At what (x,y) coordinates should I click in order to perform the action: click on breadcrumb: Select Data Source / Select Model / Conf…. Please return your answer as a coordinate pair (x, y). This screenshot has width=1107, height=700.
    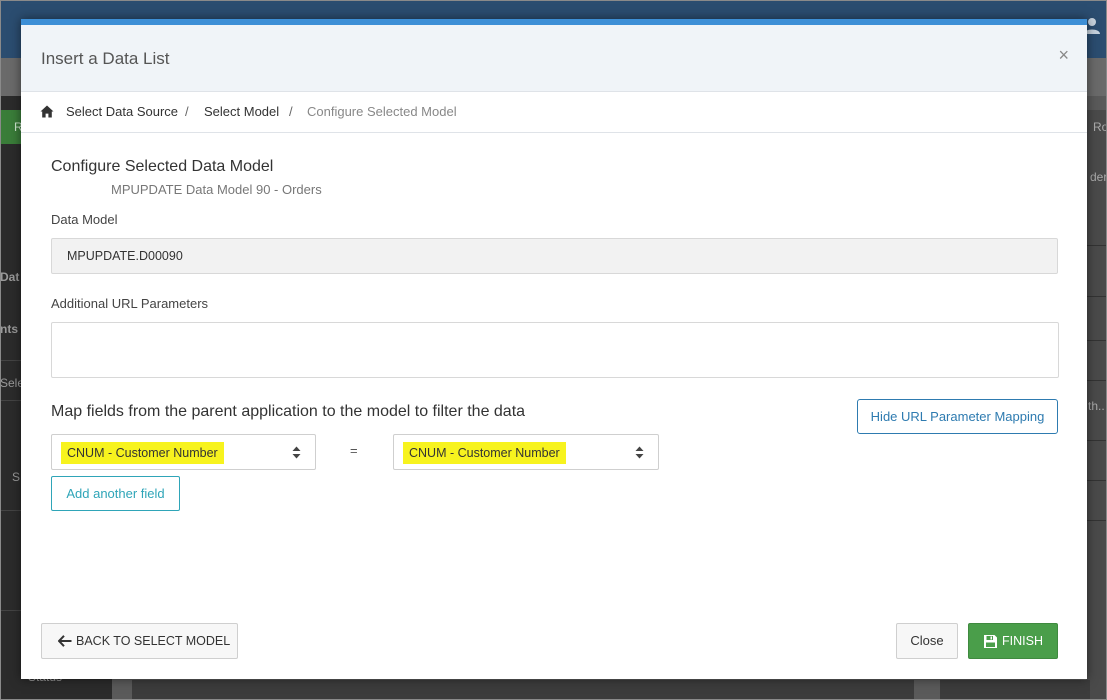
    Looking at the image, I should click on (554, 112).